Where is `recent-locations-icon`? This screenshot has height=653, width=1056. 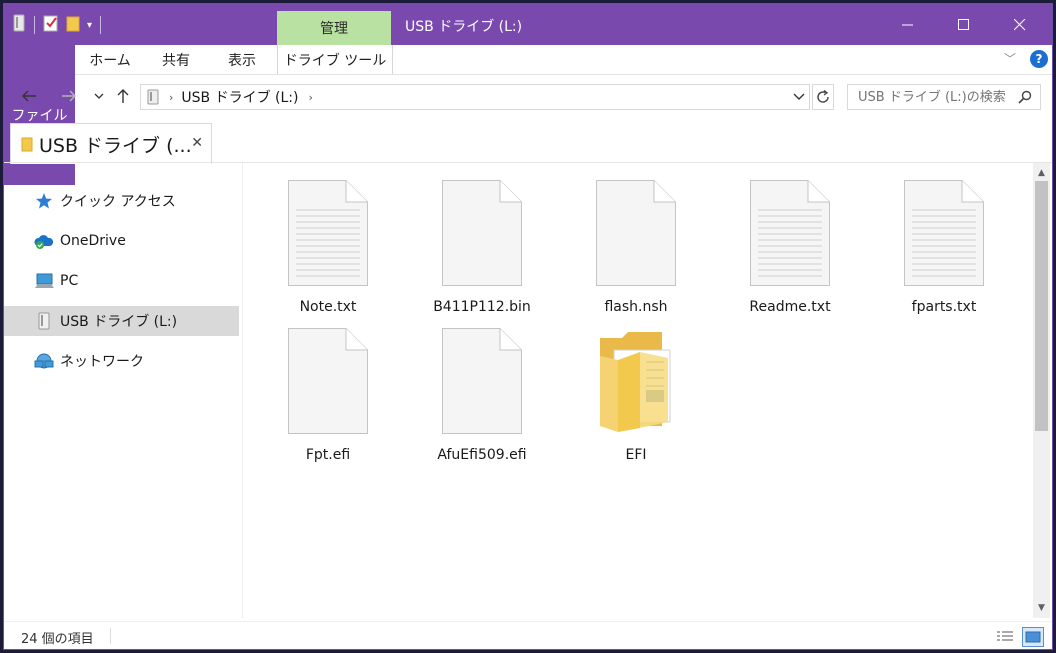 recent-locations-icon is located at coordinates (99, 96).